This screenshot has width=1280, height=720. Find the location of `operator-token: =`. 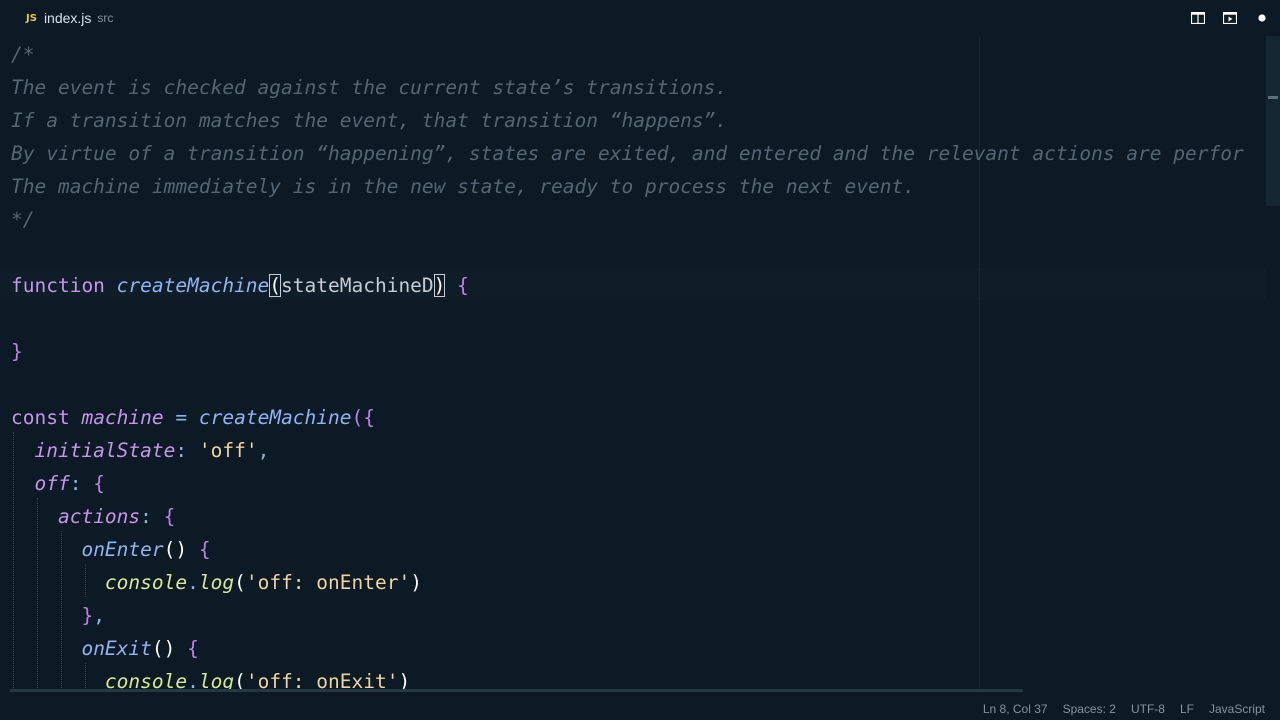

operator-token: = is located at coordinates (181, 417).